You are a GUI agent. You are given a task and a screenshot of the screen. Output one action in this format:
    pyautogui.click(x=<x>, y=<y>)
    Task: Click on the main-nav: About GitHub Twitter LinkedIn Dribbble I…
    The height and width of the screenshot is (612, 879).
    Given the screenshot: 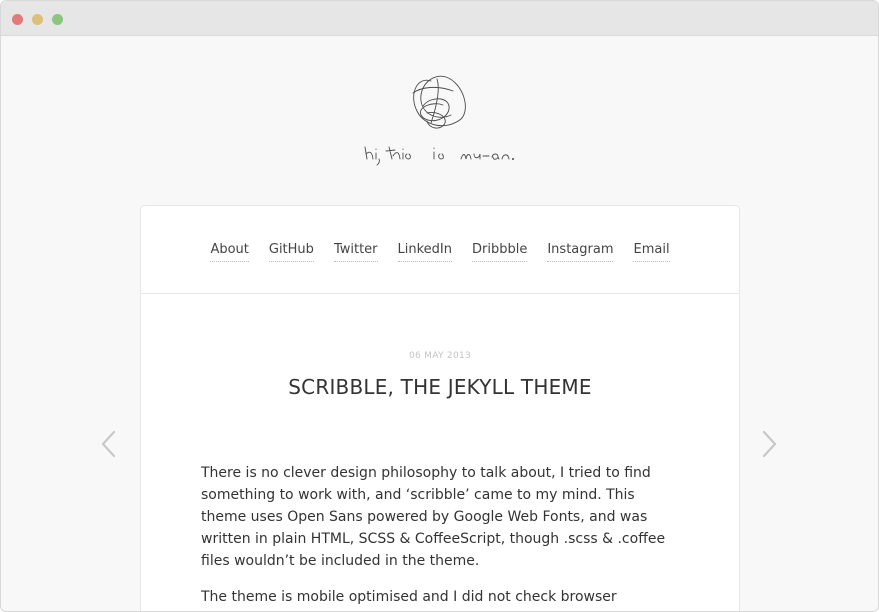 What is the action you would take?
    pyautogui.click(x=440, y=250)
    